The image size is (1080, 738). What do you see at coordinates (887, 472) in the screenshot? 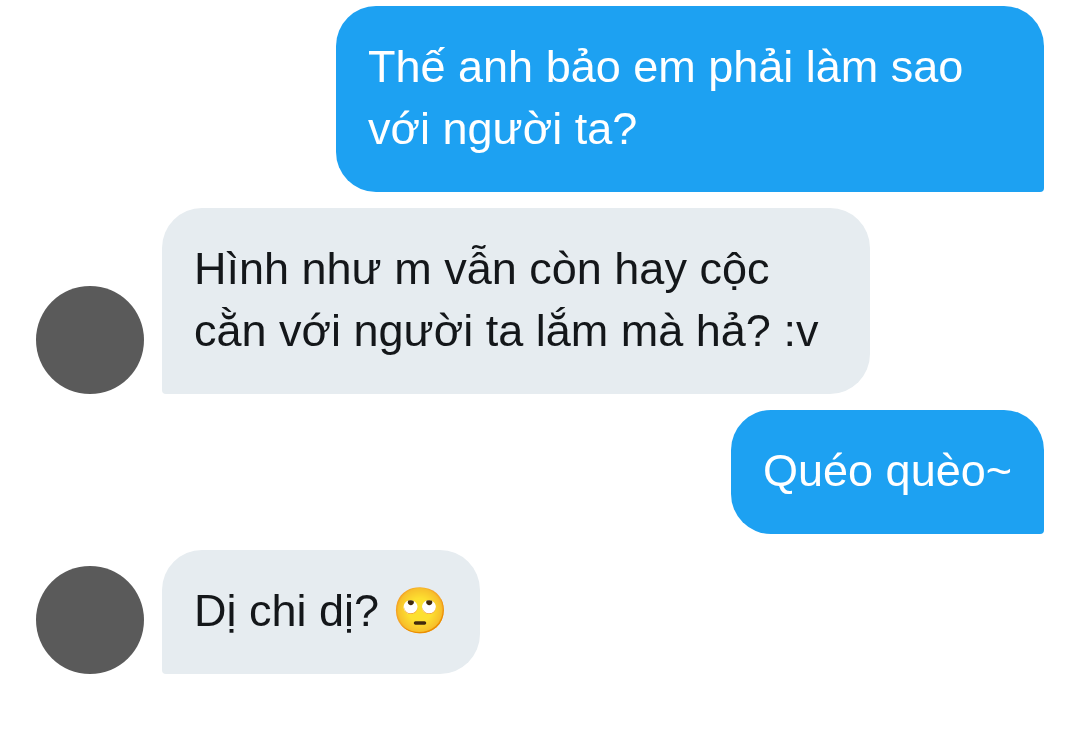
I see `sent-message: Quéo quèo~` at bounding box center [887, 472].